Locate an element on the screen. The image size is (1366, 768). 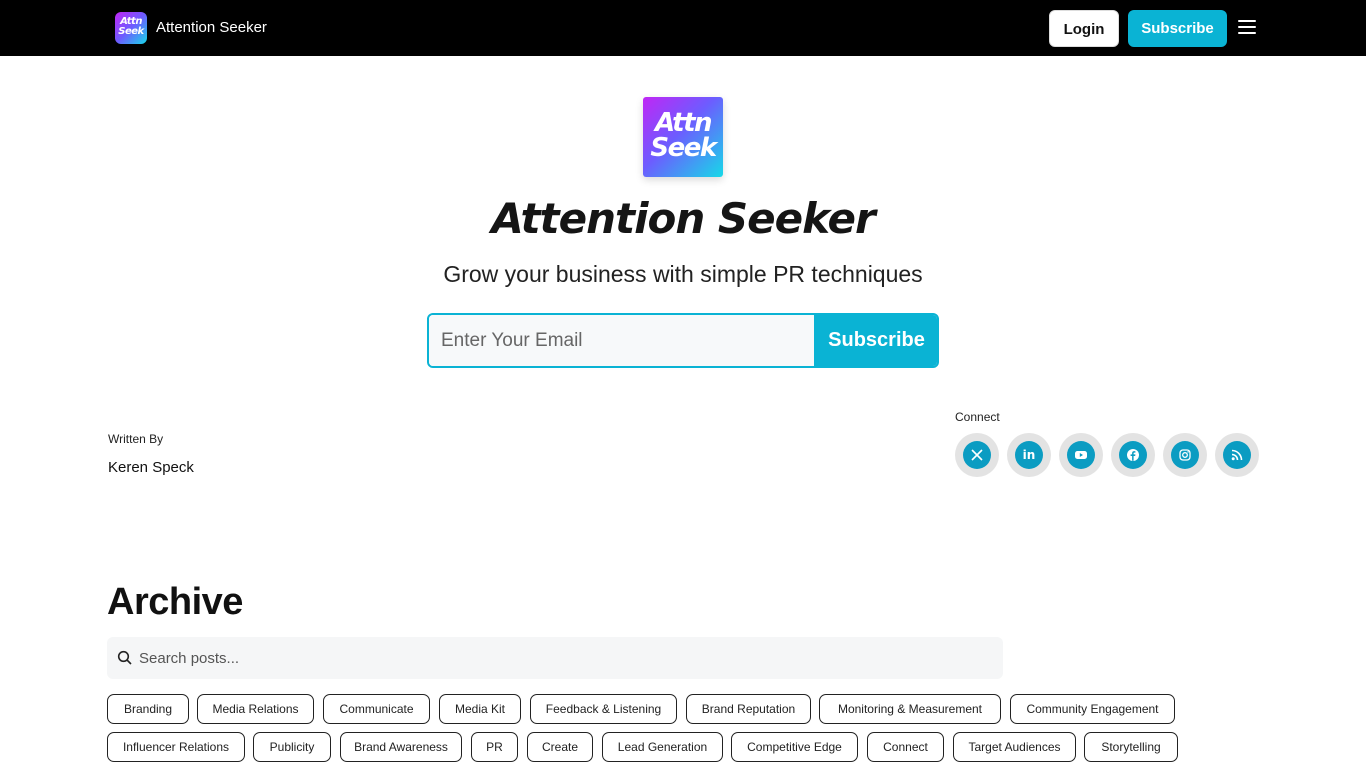
facebook-icon is located at coordinates (1133, 455).